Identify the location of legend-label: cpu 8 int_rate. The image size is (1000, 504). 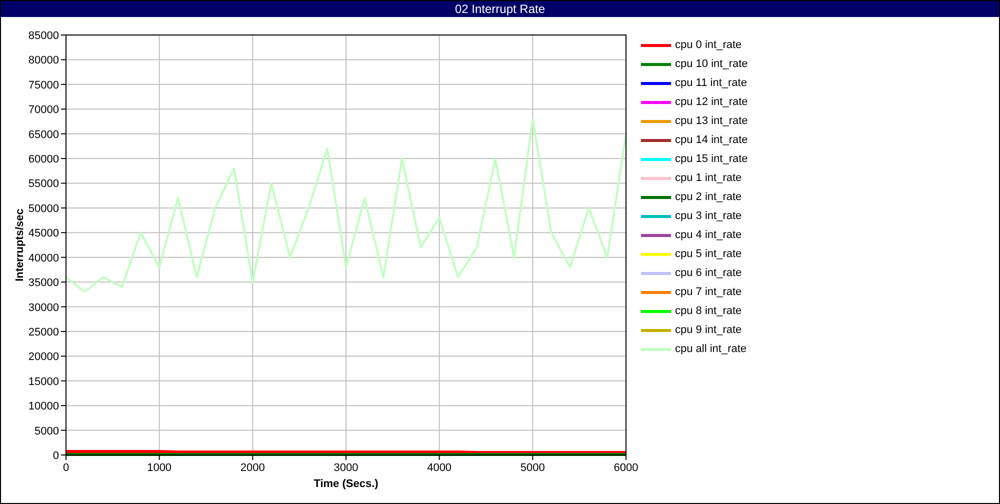
(708, 311).